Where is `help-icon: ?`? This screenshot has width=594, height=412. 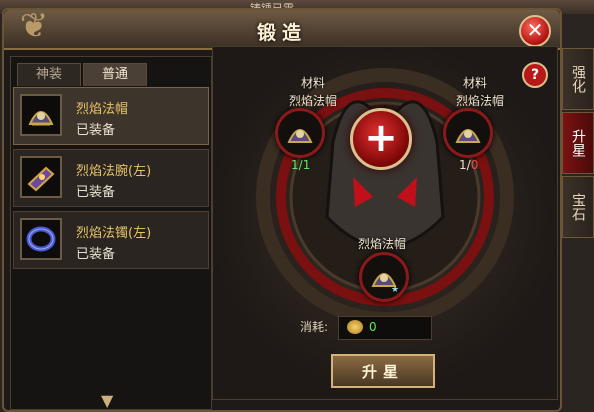 help-icon: ? is located at coordinates (535, 75).